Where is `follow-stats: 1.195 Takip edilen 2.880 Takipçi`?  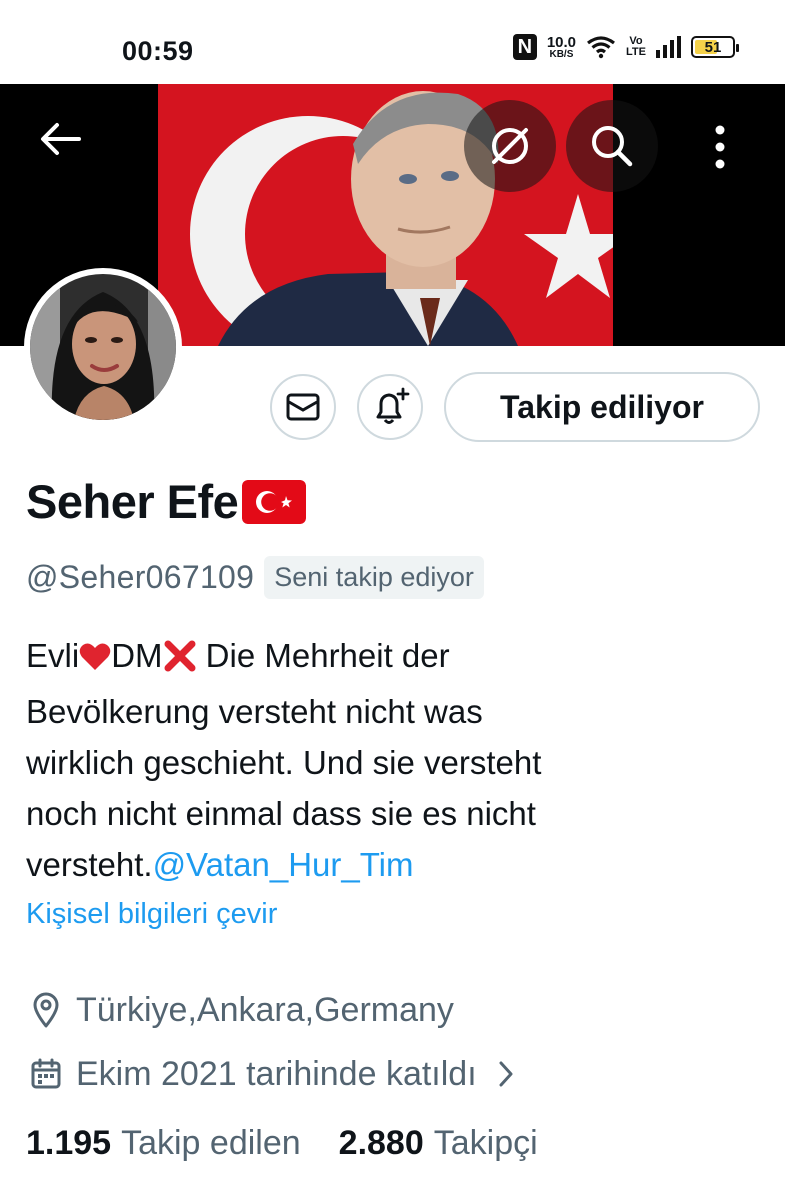
follow-stats: 1.195 Takip edilen 2.880 Takipçi is located at coordinates (282, 1143).